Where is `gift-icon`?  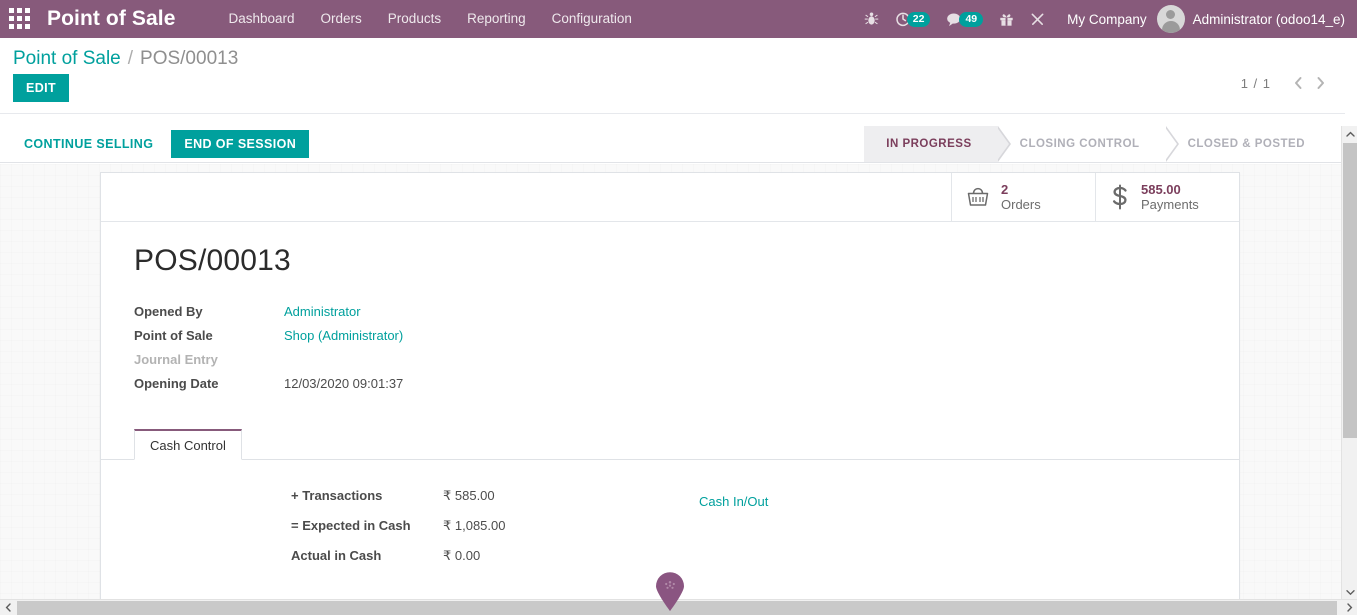
gift-icon is located at coordinates (1006, 19).